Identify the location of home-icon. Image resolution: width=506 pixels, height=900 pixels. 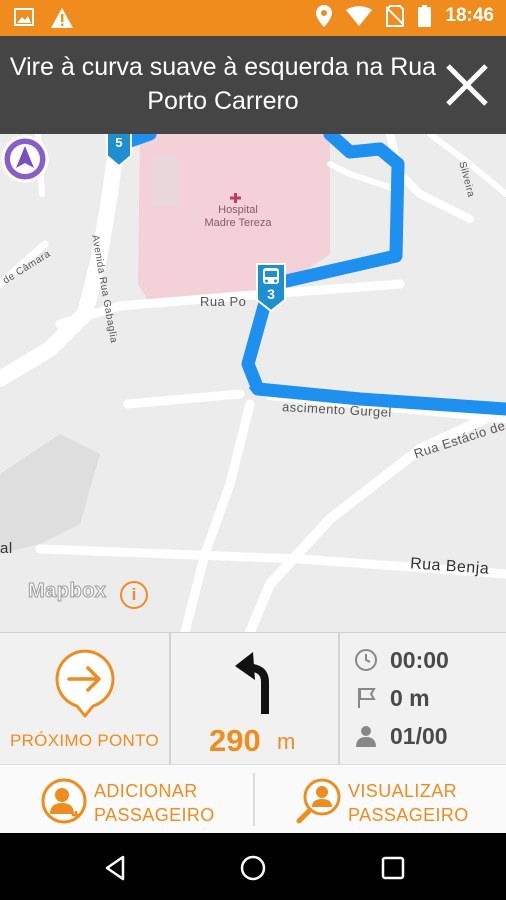
(253, 868).